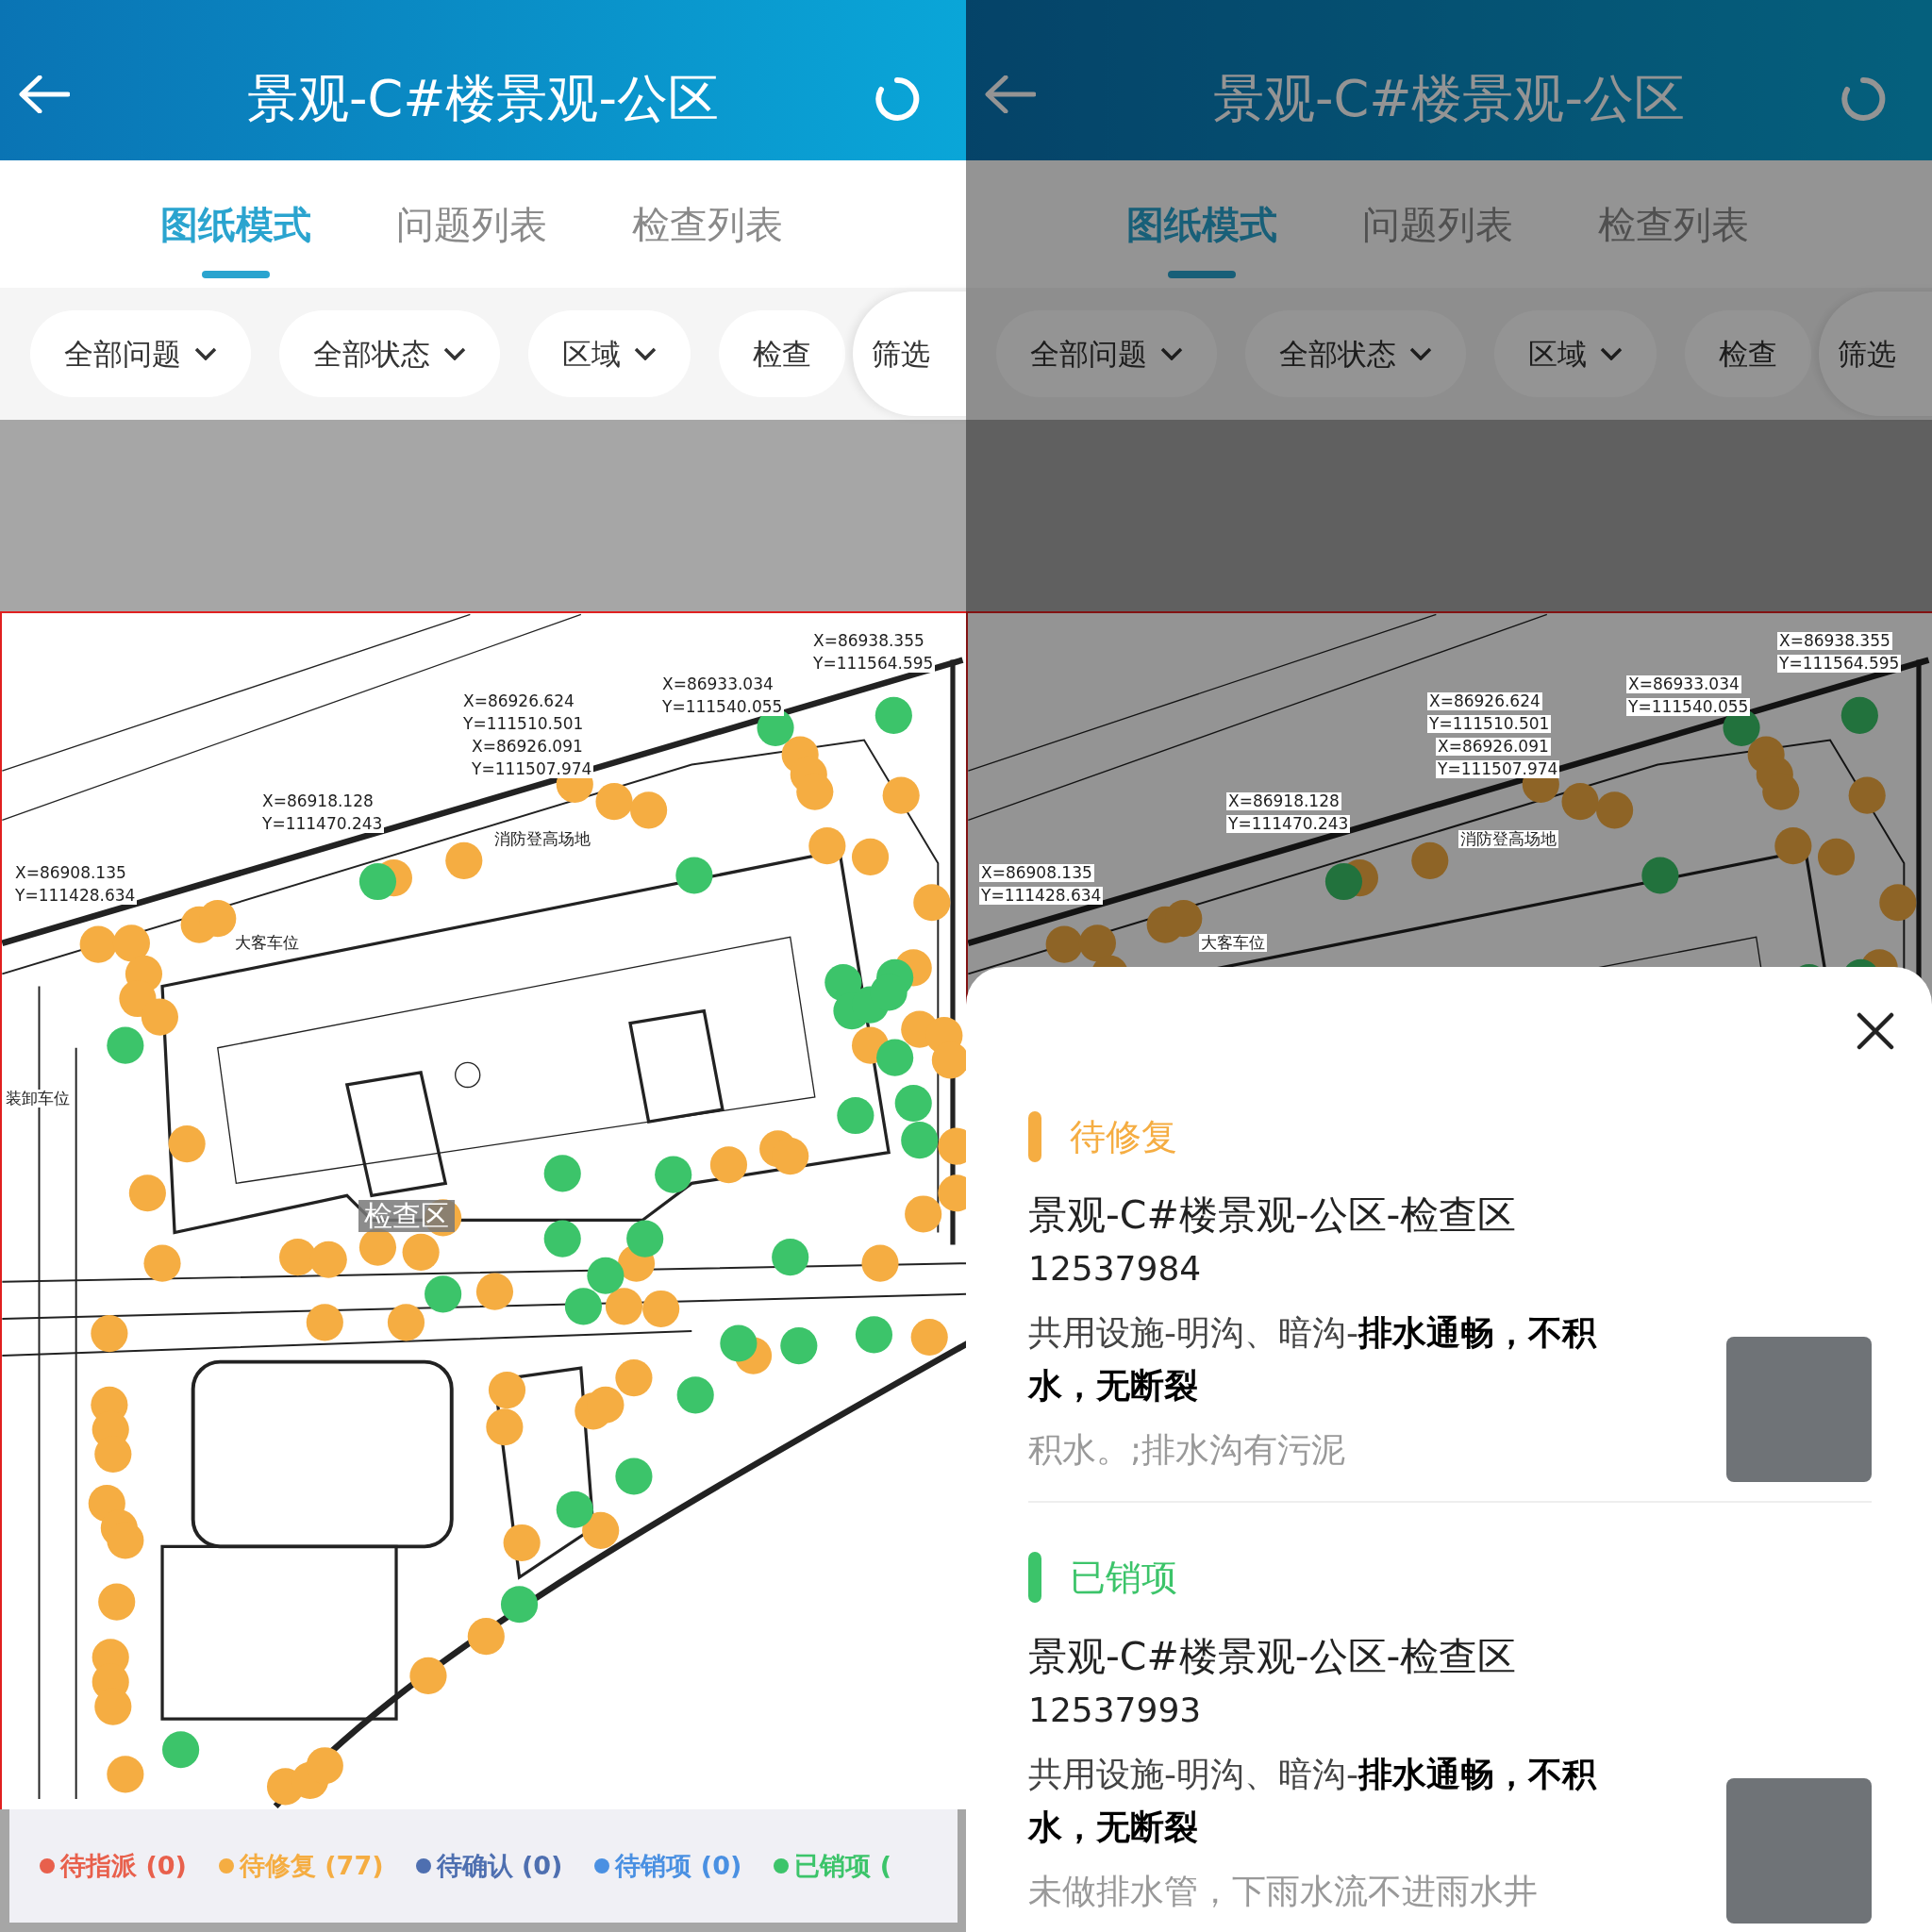 The height and width of the screenshot is (1932, 1932). Describe the element at coordinates (1037, 873) in the screenshot. I see `plan-label: X=86908.135` at that location.